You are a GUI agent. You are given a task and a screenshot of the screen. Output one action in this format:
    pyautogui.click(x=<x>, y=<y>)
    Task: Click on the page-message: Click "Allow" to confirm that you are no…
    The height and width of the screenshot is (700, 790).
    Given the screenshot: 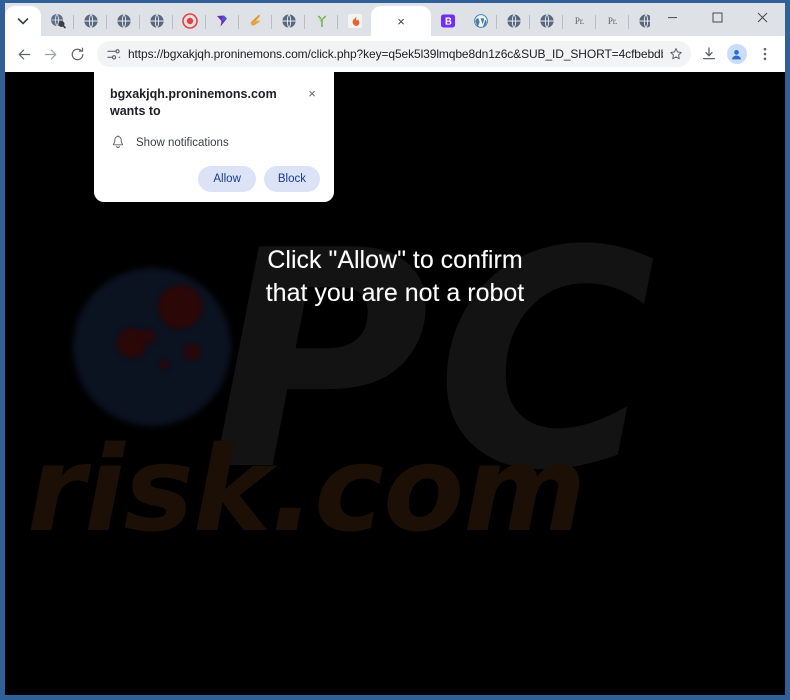 What is the action you would take?
    pyautogui.click(x=395, y=277)
    